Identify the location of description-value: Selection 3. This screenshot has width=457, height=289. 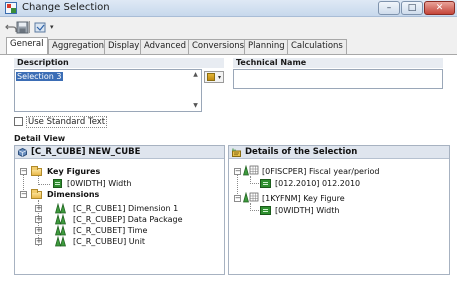
(39, 76).